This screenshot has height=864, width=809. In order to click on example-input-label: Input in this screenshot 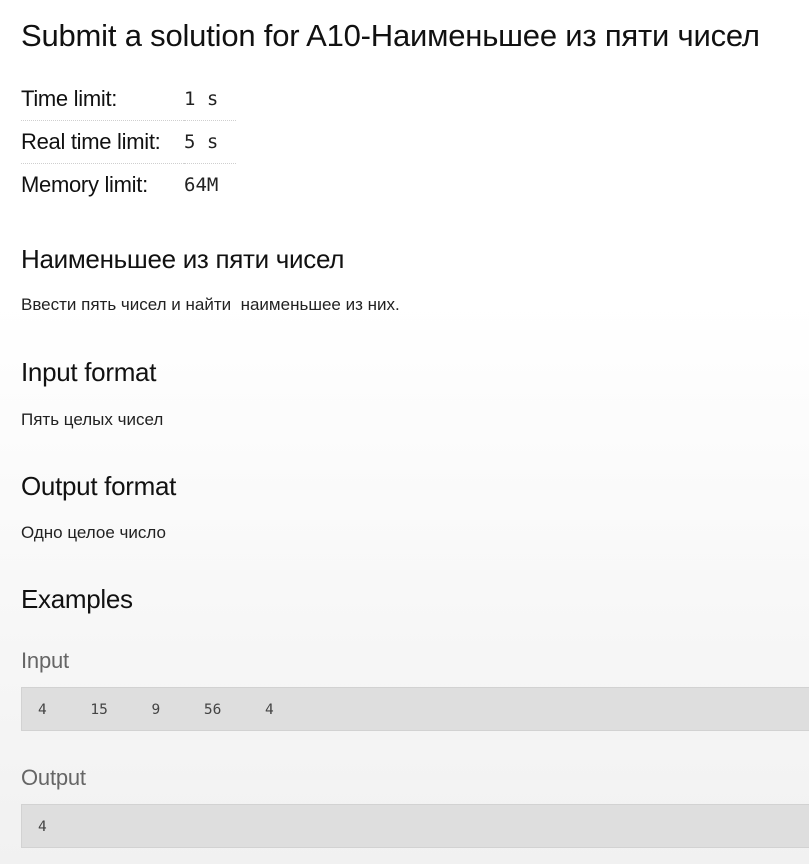, I will do `click(45, 660)`.